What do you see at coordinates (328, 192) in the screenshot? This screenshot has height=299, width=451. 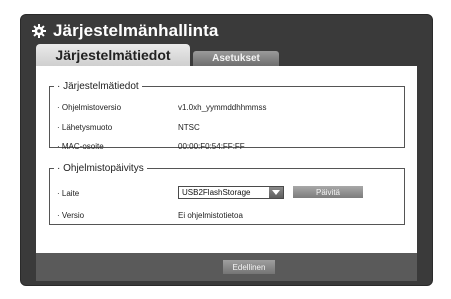 I see `update-button: Päivitä` at bounding box center [328, 192].